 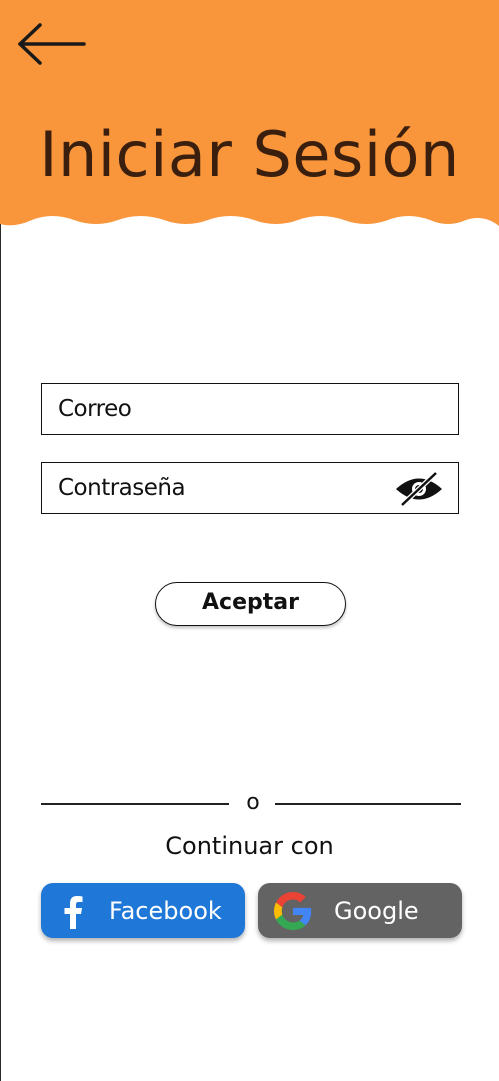 What do you see at coordinates (376, 911) in the screenshot?
I see `google-label: Google` at bounding box center [376, 911].